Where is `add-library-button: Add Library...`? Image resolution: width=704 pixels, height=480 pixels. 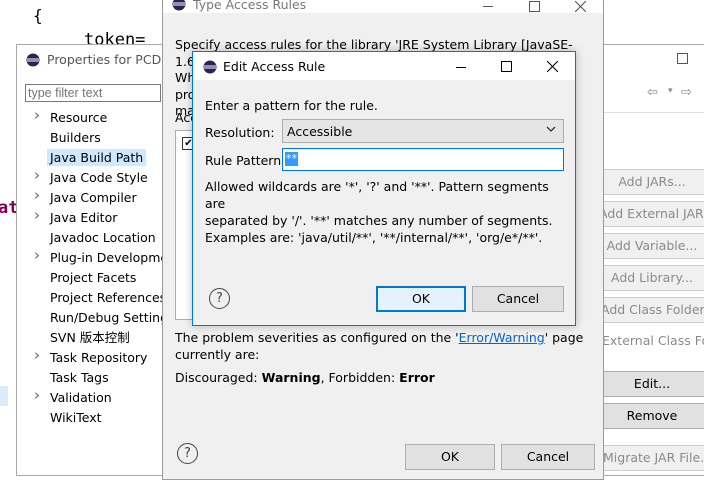
add-library-button: Add Library... is located at coordinates (648, 278).